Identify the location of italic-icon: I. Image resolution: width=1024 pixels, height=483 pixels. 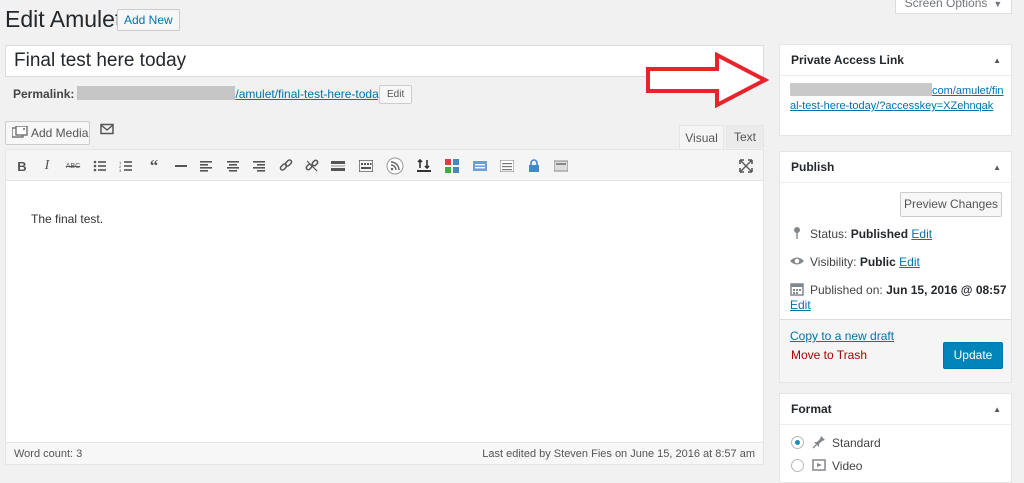
(47, 166).